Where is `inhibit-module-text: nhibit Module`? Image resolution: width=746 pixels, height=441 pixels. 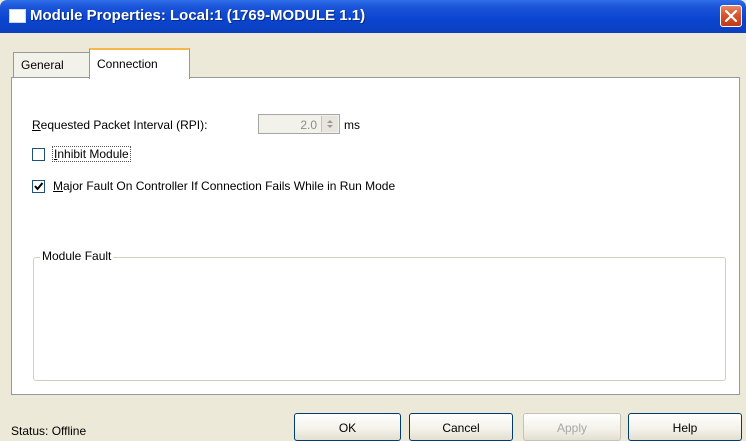 inhibit-module-text: nhibit Module is located at coordinates (93, 154).